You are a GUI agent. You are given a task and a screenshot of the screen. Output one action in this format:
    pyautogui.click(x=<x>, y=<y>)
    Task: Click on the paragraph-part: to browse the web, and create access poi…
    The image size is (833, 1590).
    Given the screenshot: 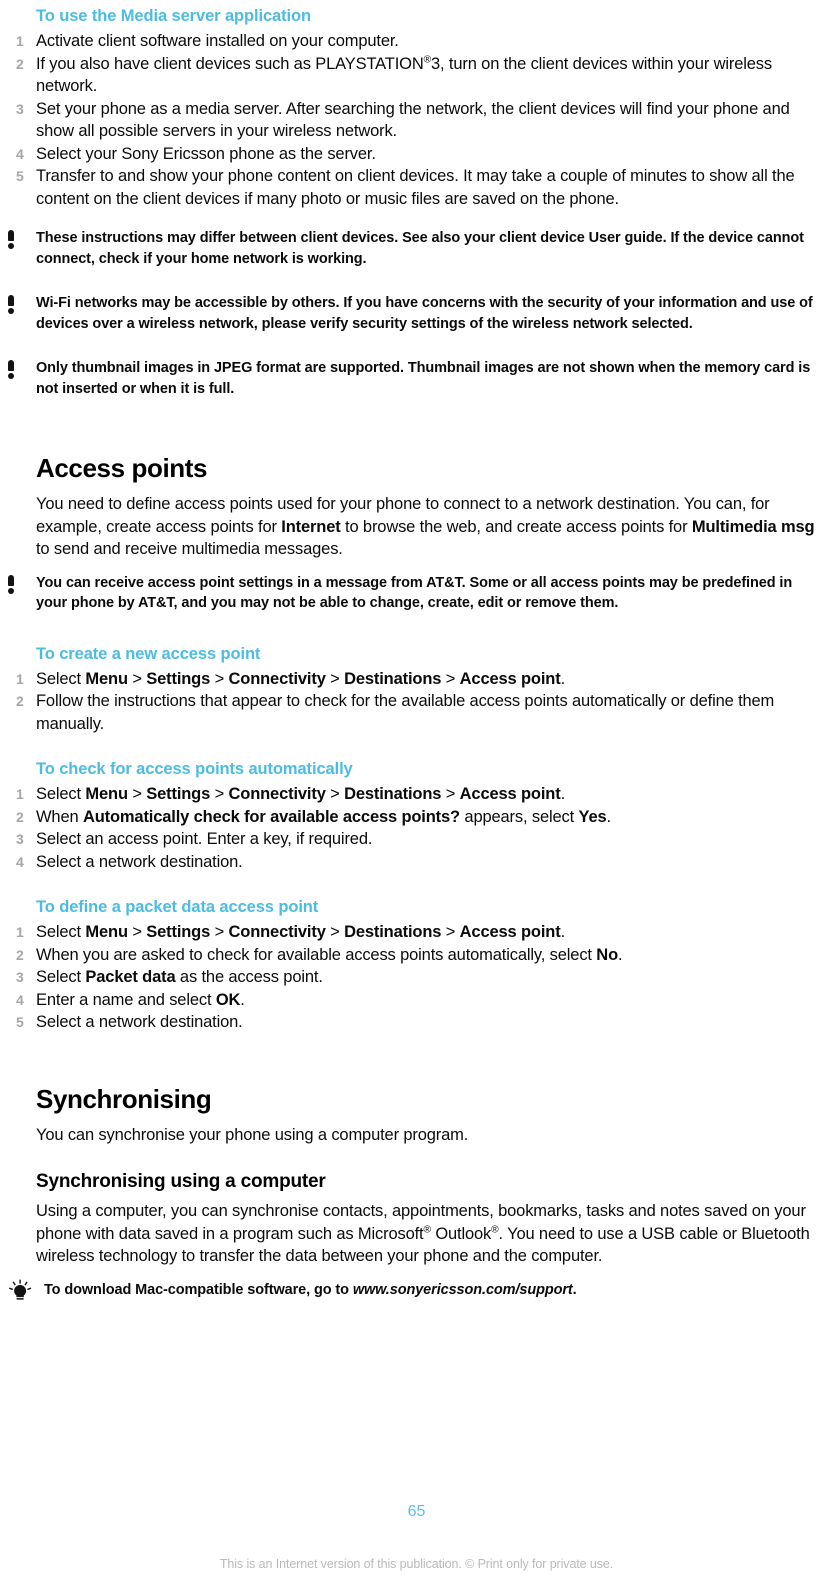 What is the action you would take?
    pyautogui.click(x=516, y=526)
    